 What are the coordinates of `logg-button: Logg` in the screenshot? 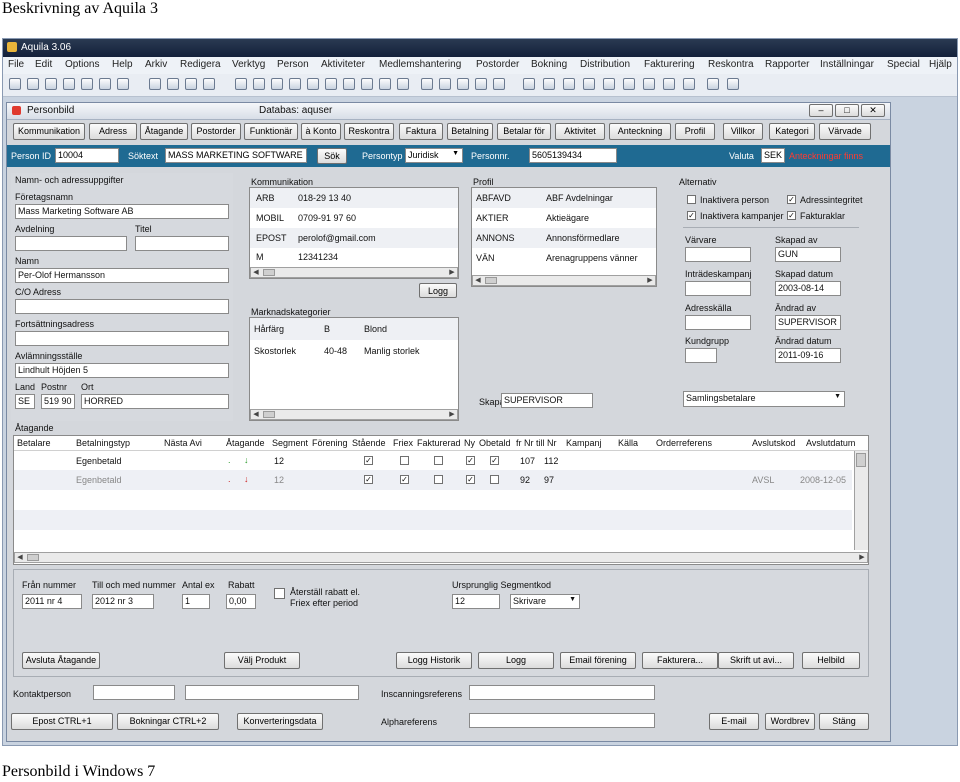 It's located at (516, 660).